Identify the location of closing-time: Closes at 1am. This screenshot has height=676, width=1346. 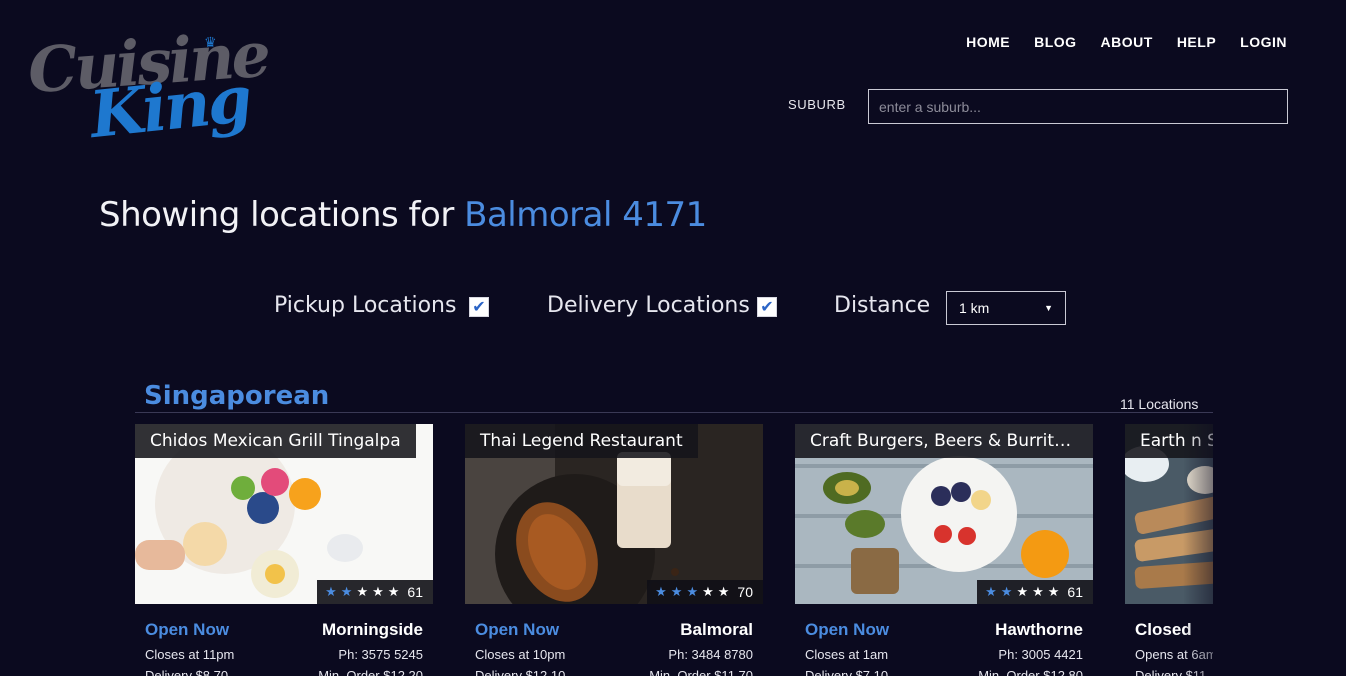
(847, 654).